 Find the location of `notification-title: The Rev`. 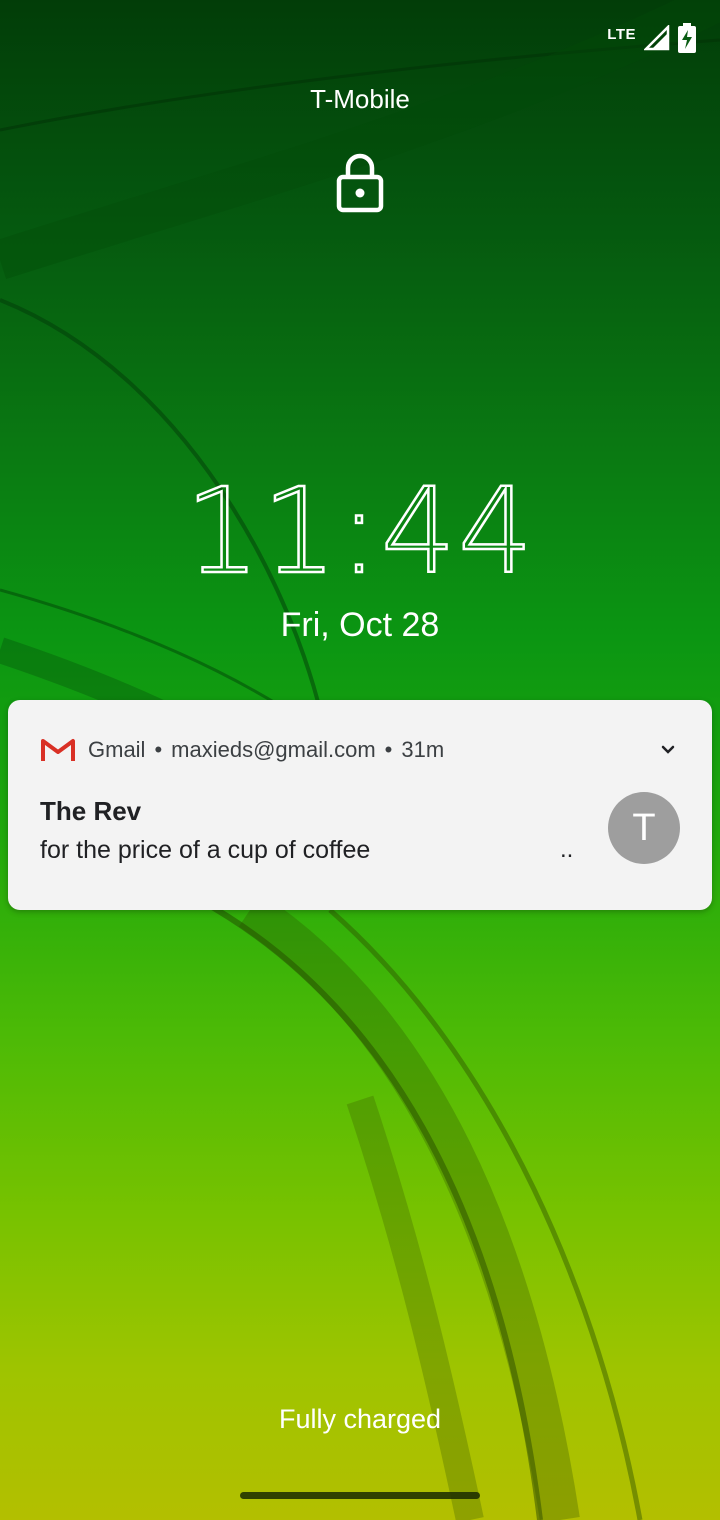

notification-title: The Rev is located at coordinates (91, 811).